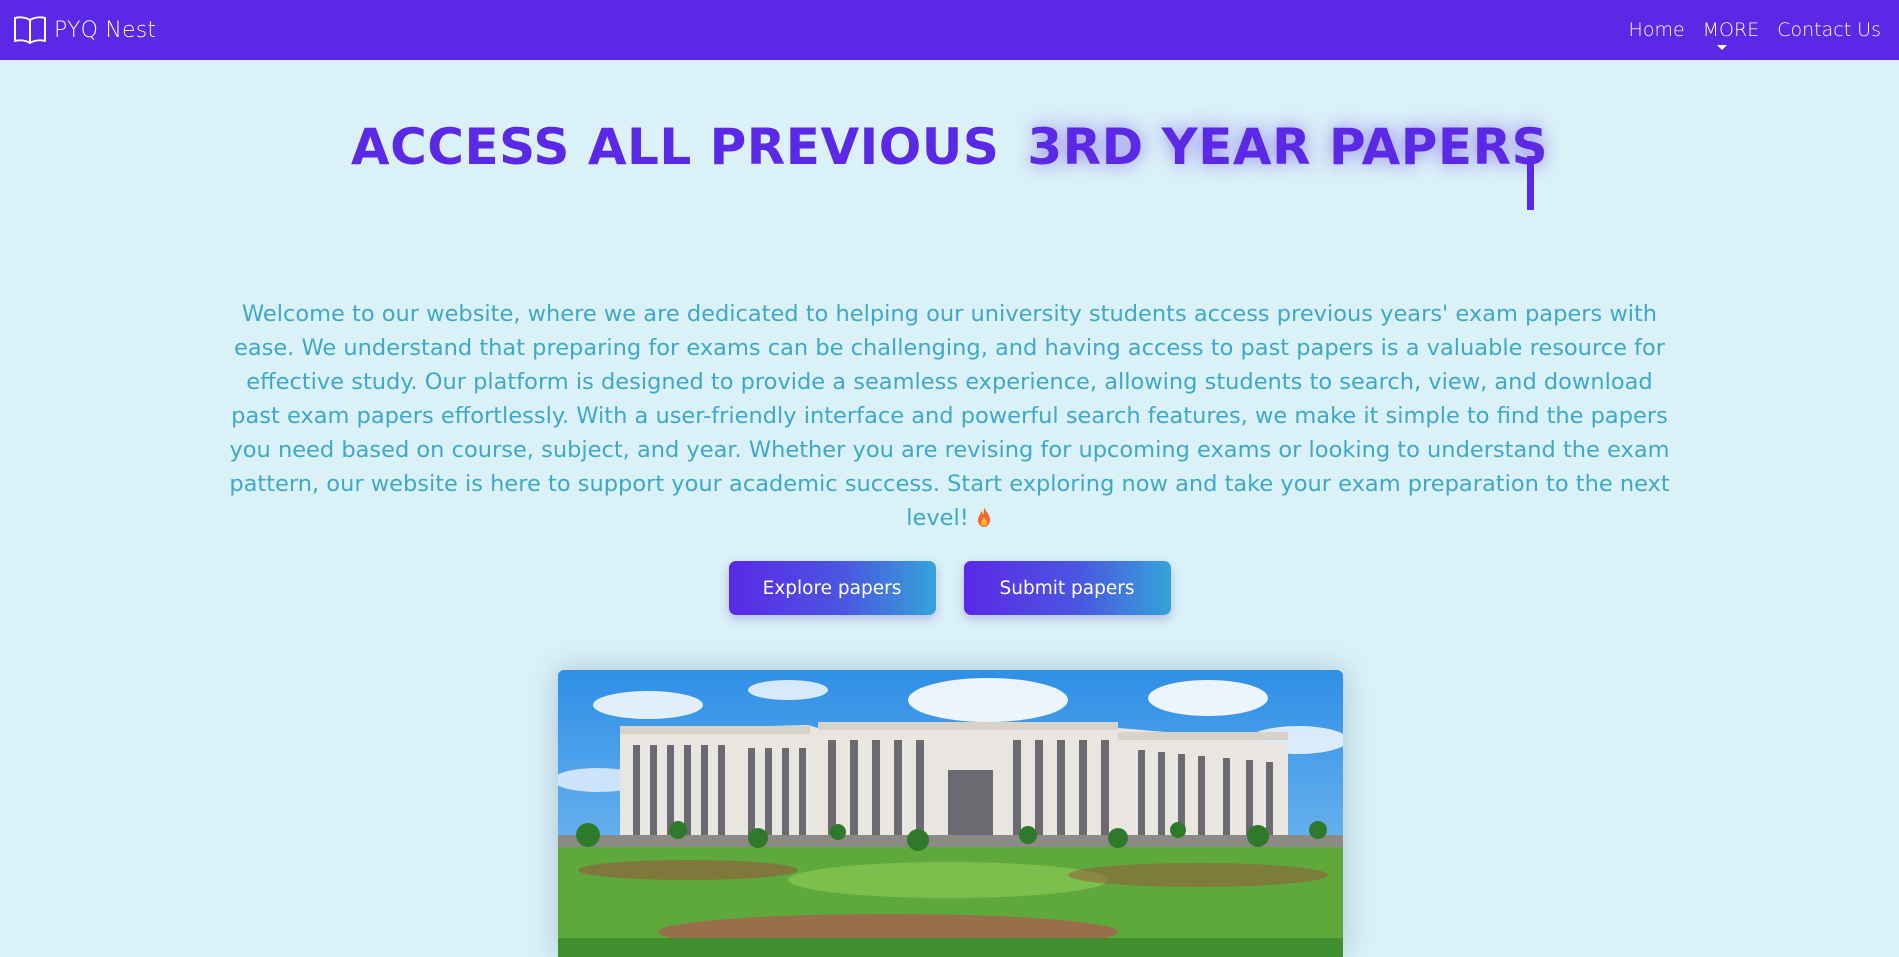  I want to click on open-book-icon, so click(30, 30).